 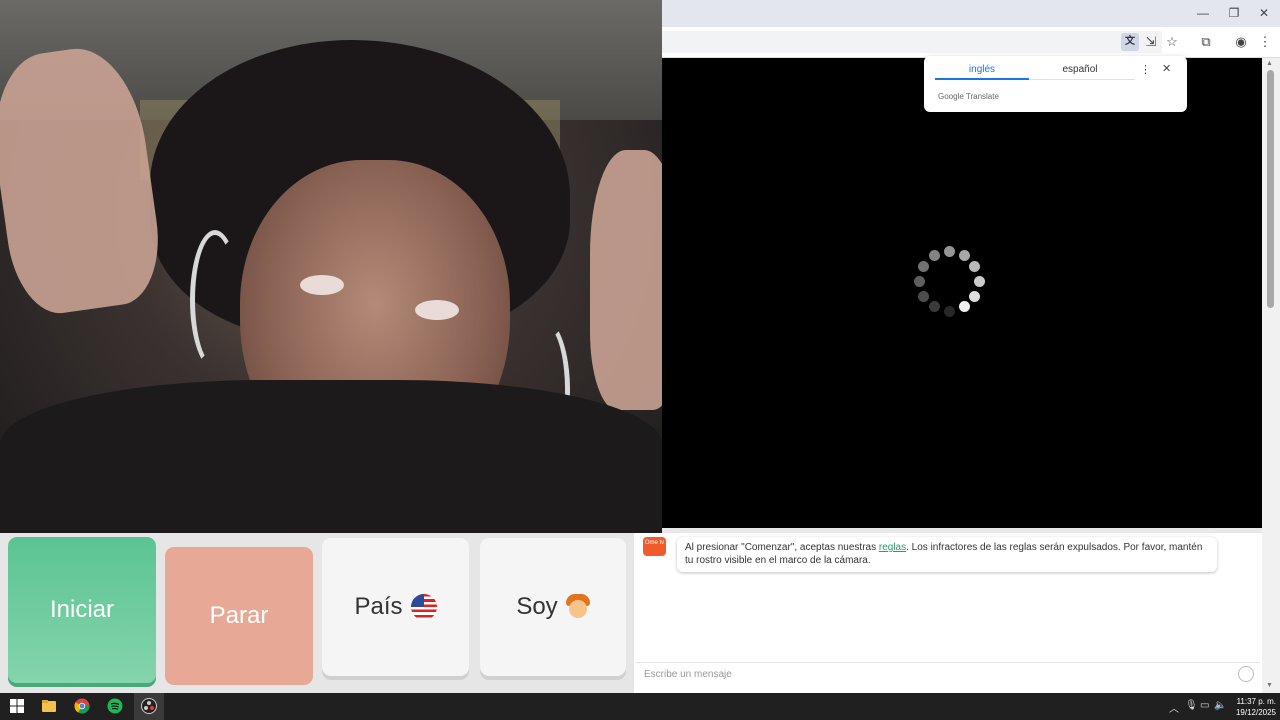 What do you see at coordinates (1151, 42) in the screenshot?
I see `install-app-icon: ⇲` at bounding box center [1151, 42].